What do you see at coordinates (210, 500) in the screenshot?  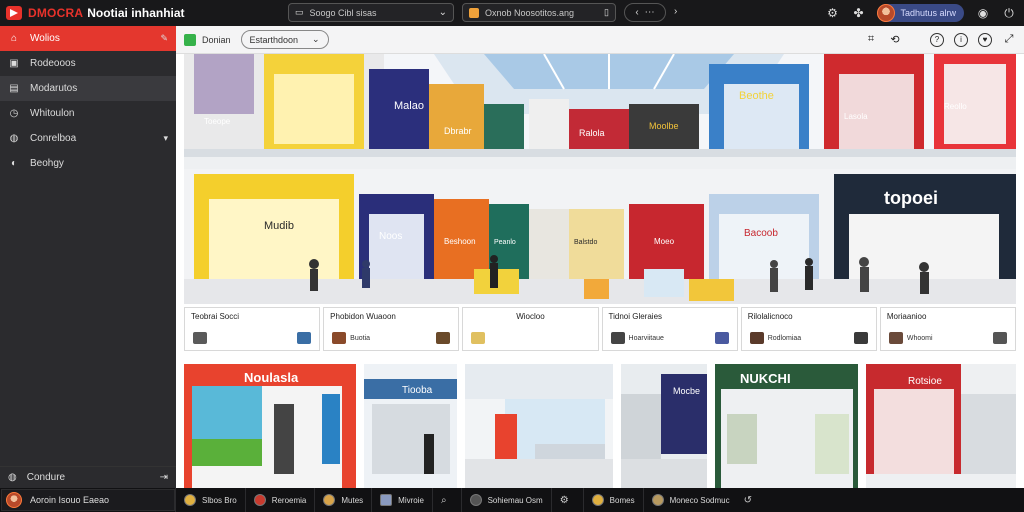 I see `taskbar-item: Slbos Bro` at bounding box center [210, 500].